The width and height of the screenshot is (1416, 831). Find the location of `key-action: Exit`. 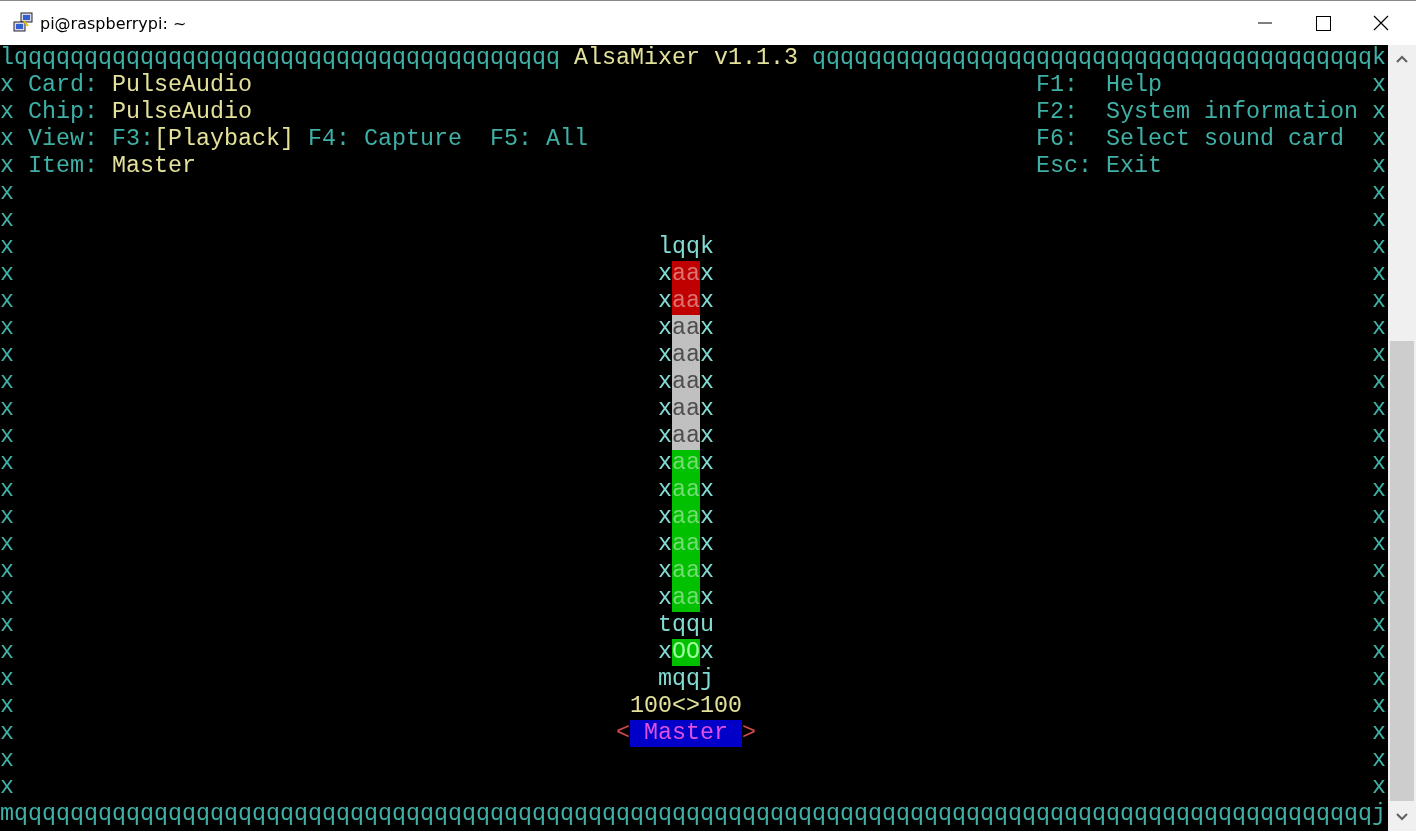

key-action: Exit is located at coordinates (1134, 166).